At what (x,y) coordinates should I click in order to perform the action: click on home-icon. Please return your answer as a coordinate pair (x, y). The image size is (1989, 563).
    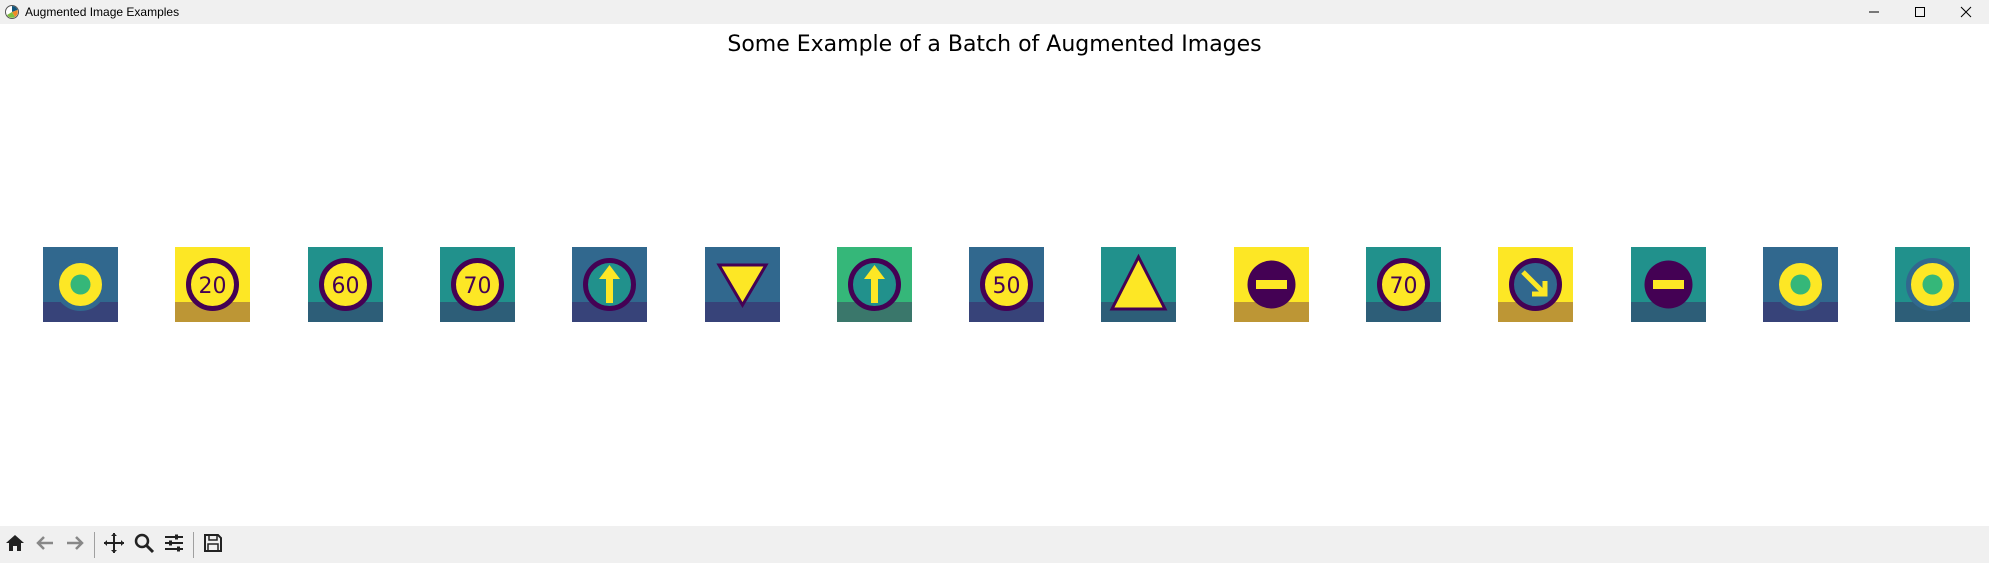
    Looking at the image, I should click on (15, 545).